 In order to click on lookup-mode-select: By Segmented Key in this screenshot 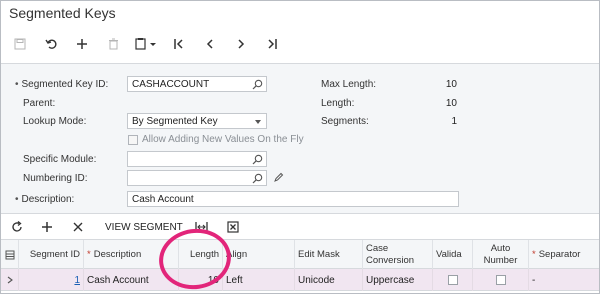, I will do `click(197, 121)`.